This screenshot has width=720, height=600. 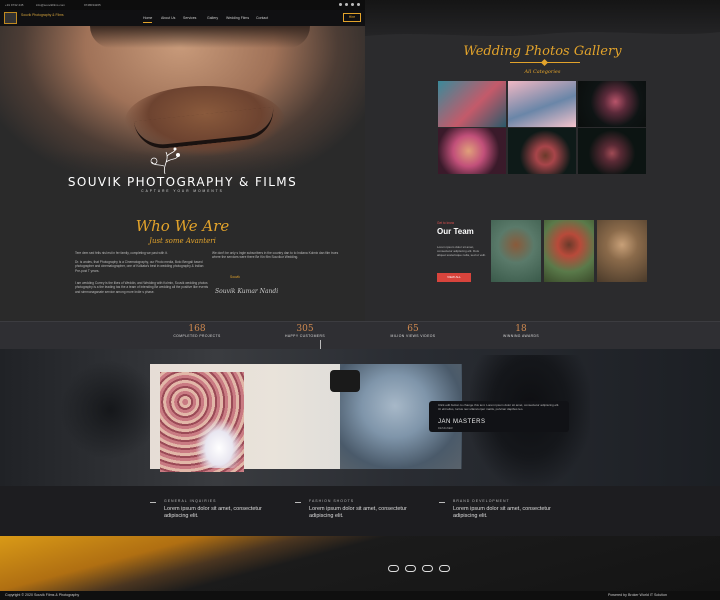 I want to click on stat-completed-projects: 168 COMPLETED PROJECTS, so click(x=197, y=331).